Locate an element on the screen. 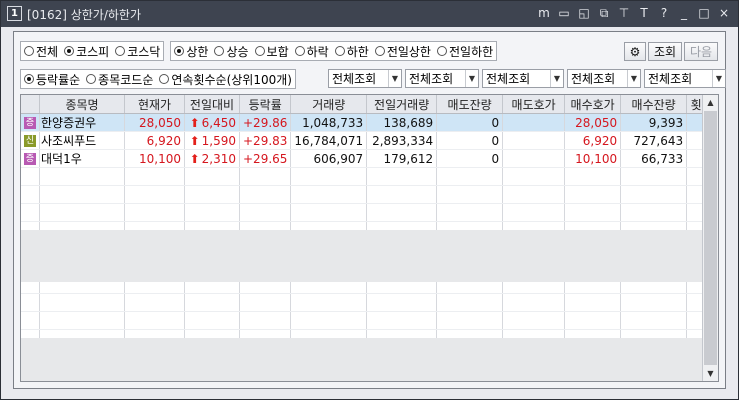 The image size is (739, 400). minimize-icon: _ is located at coordinates (684, 13).